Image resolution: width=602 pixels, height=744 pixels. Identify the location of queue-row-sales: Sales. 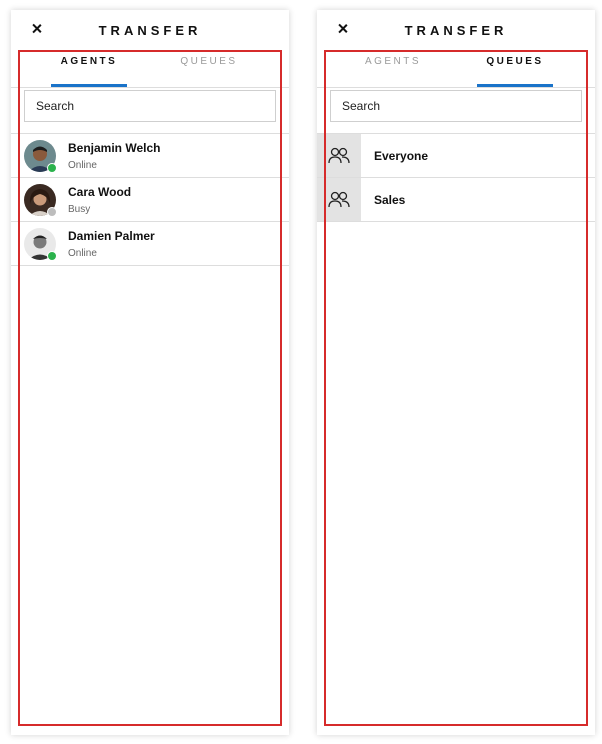
(456, 200).